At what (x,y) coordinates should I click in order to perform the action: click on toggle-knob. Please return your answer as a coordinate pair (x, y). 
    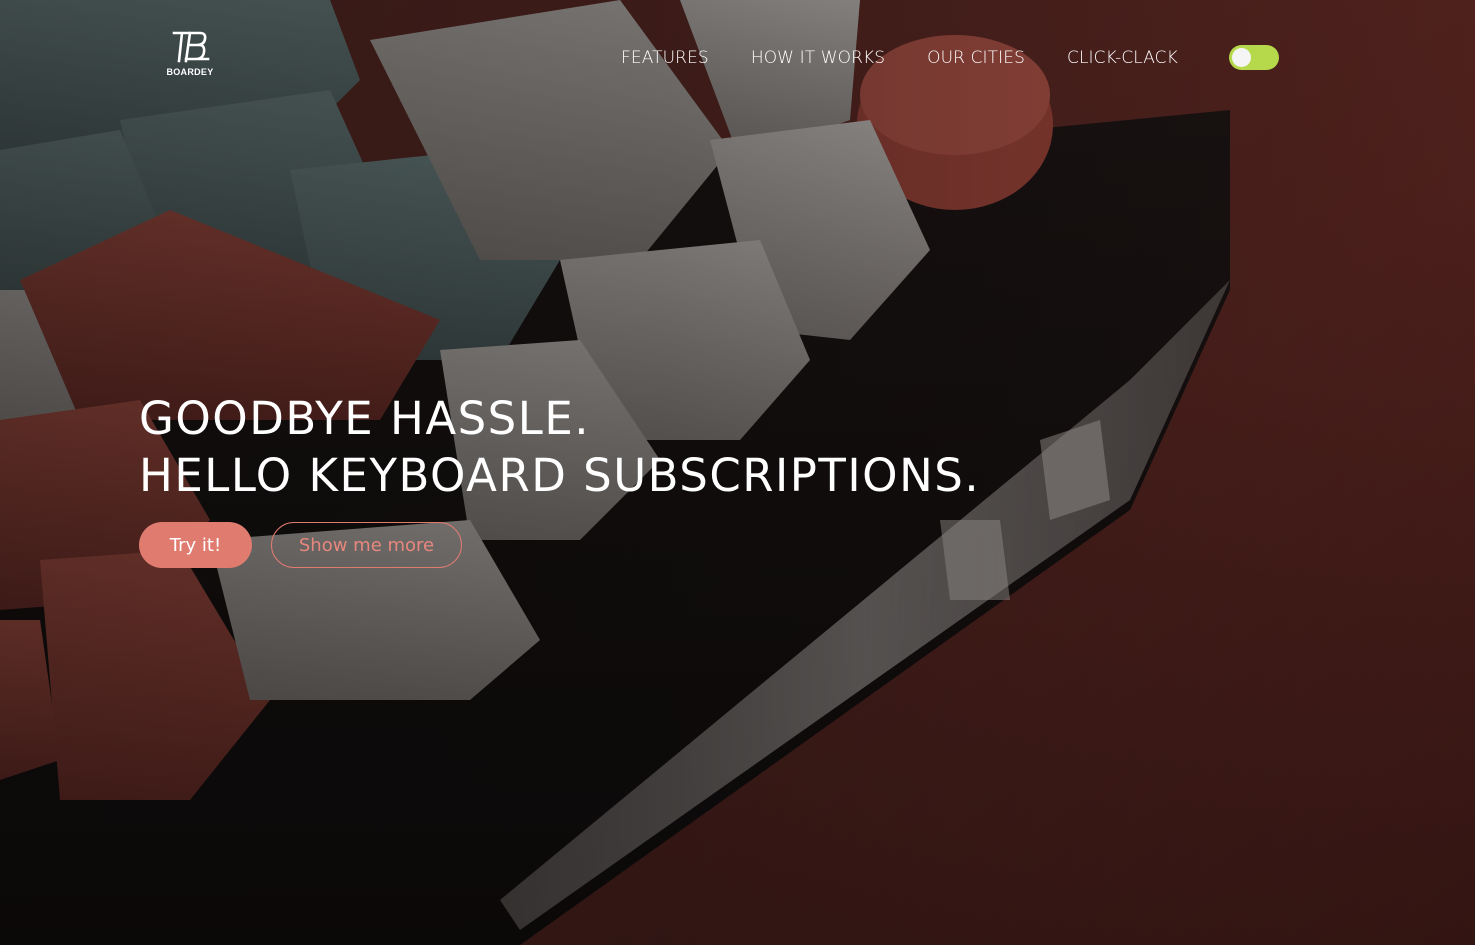
    Looking at the image, I should click on (1241, 57).